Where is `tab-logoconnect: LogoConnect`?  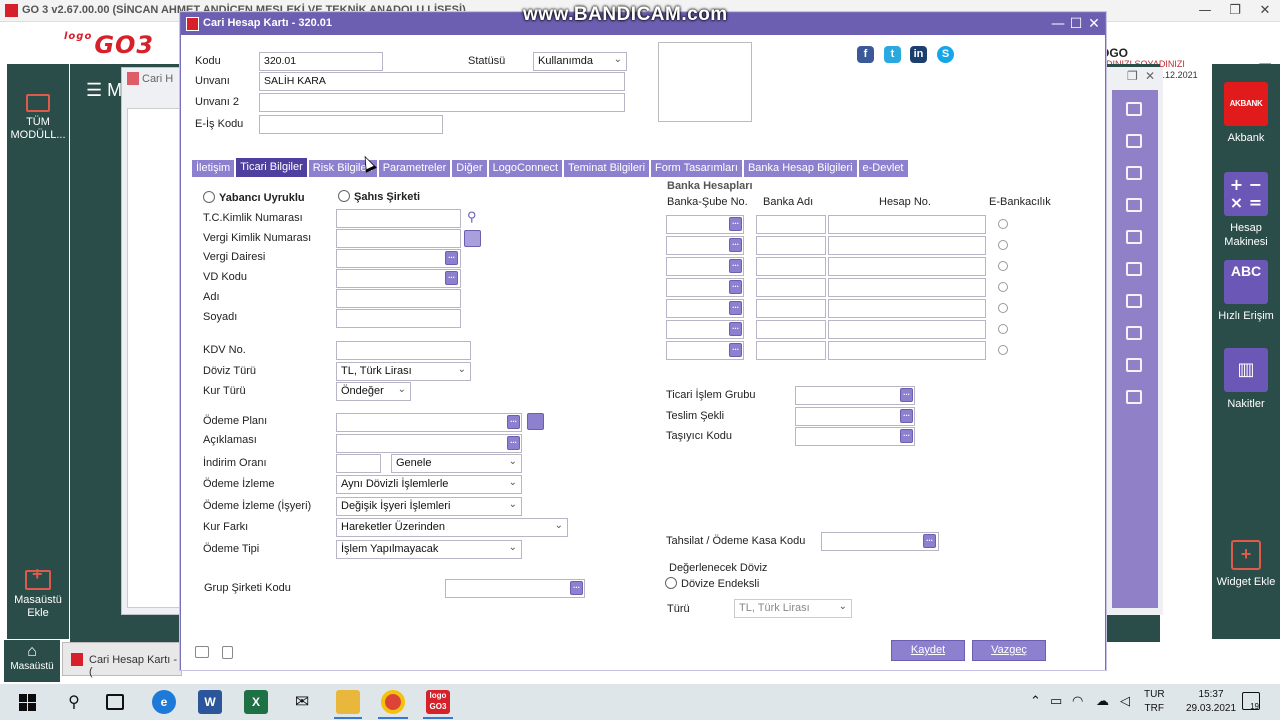
tab-logoconnect: LogoConnect is located at coordinates (525, 168).